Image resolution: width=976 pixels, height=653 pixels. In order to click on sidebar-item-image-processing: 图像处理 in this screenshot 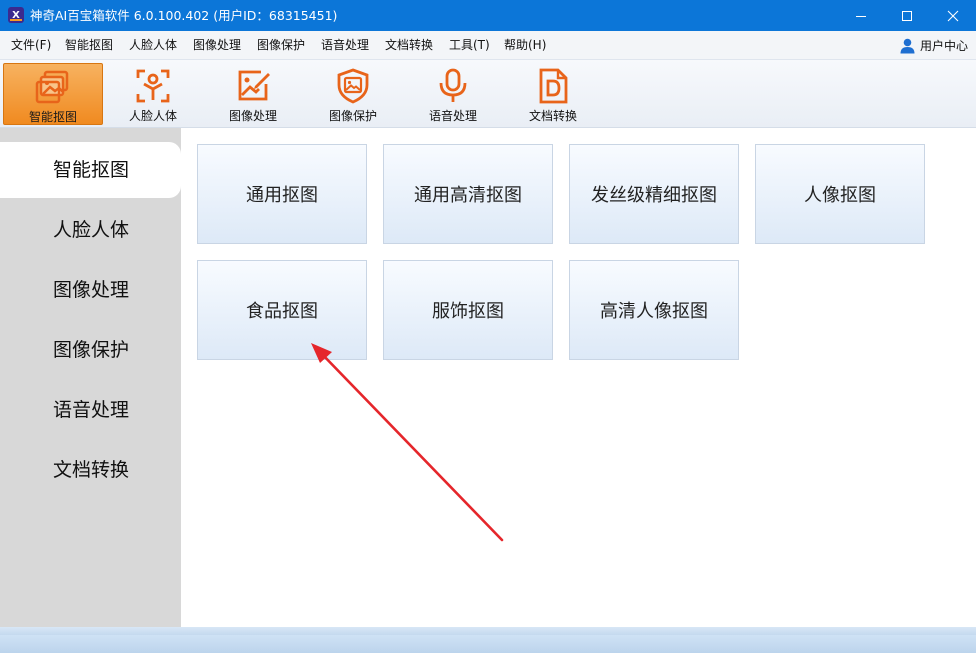, I will do `click(90, 290)`.